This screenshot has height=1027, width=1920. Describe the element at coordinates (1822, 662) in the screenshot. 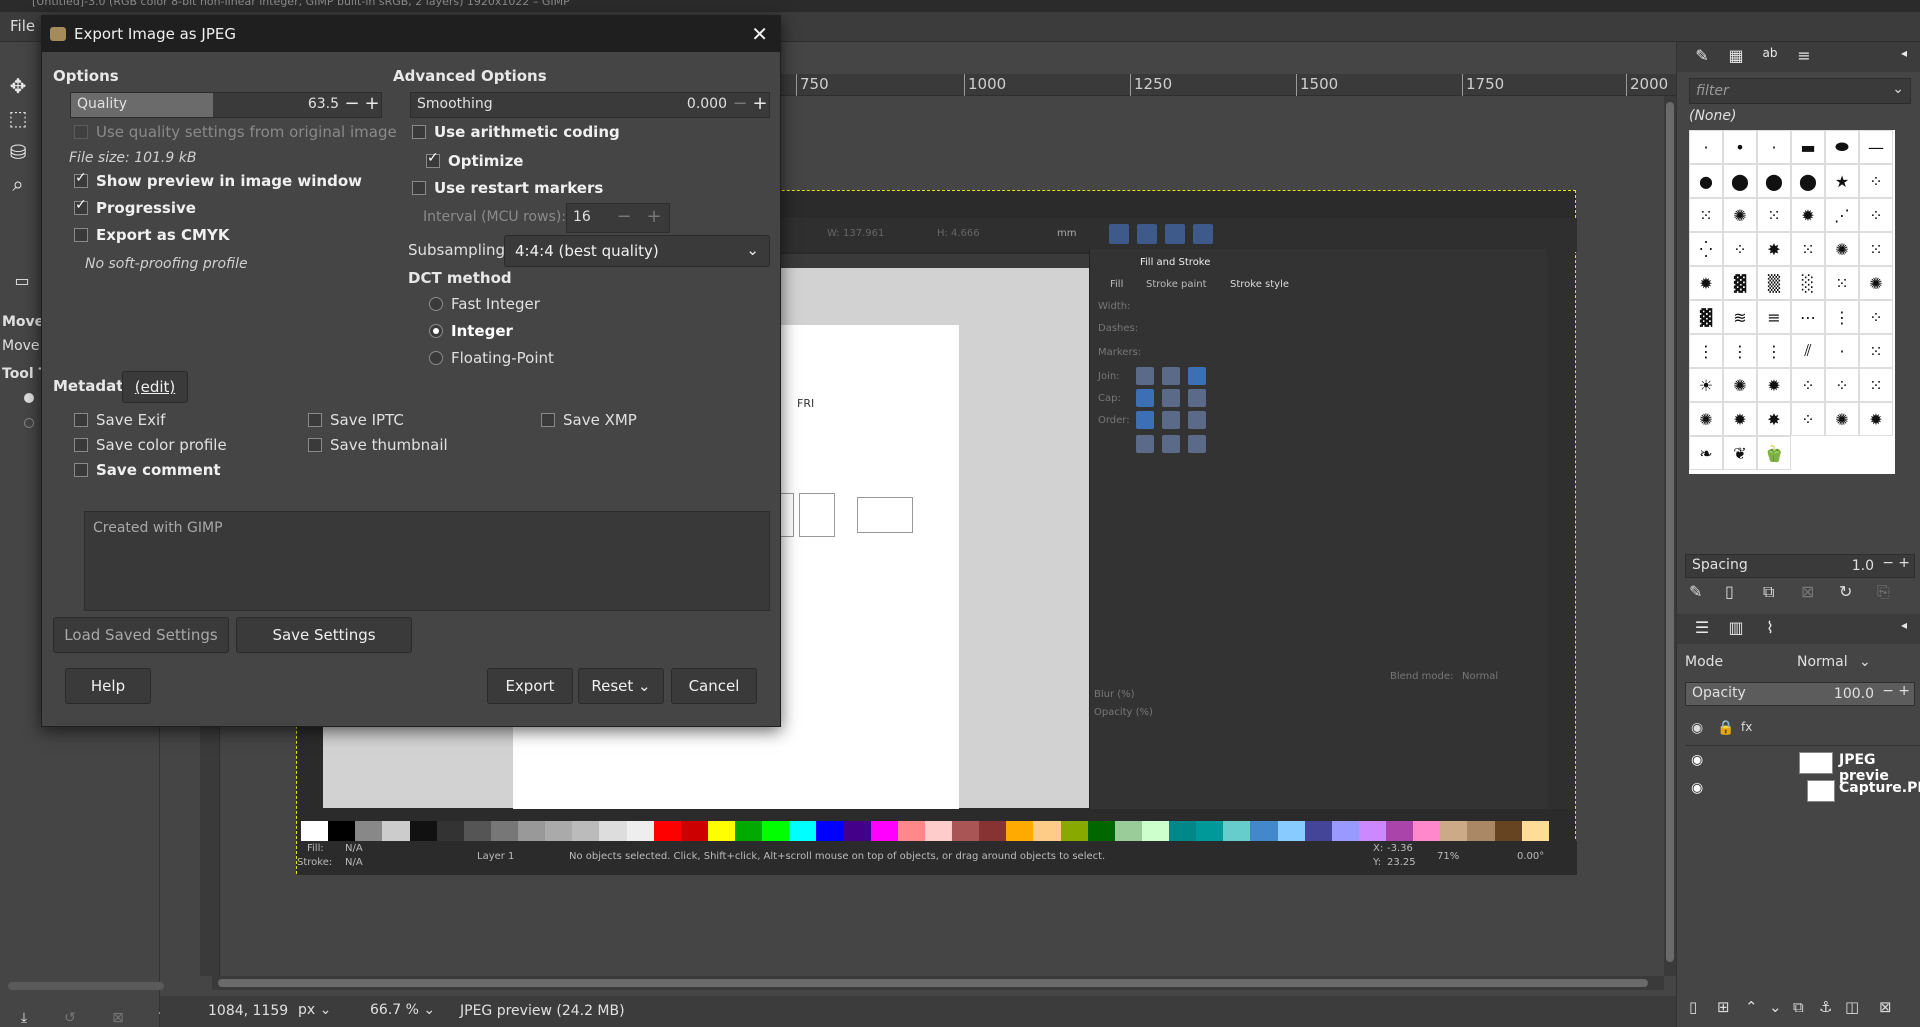

I see `mode-value: Normal` at that location.